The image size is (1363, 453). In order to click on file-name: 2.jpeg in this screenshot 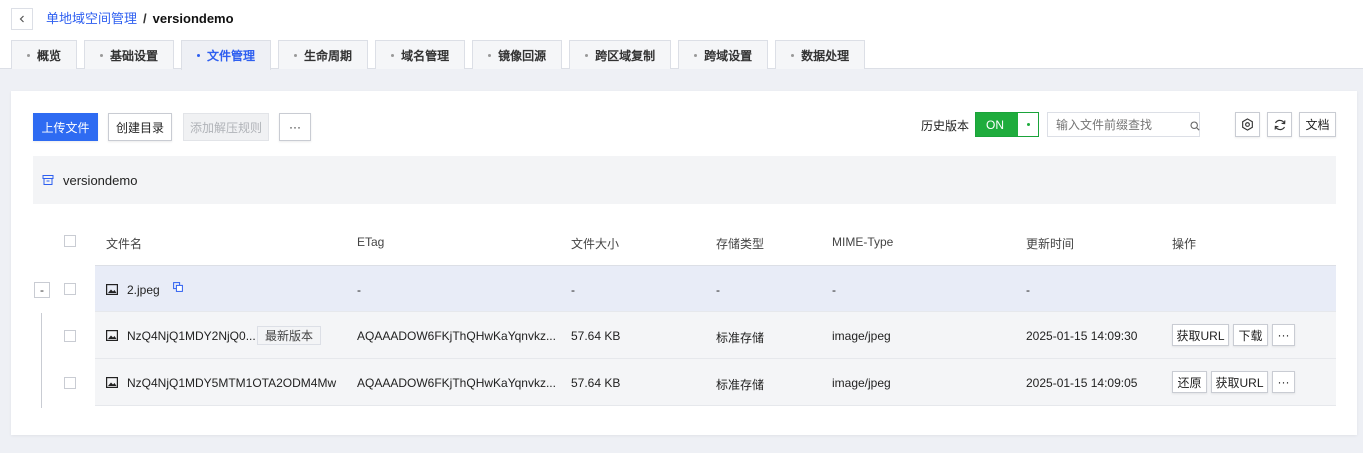, I will do `click(143, 290)`.